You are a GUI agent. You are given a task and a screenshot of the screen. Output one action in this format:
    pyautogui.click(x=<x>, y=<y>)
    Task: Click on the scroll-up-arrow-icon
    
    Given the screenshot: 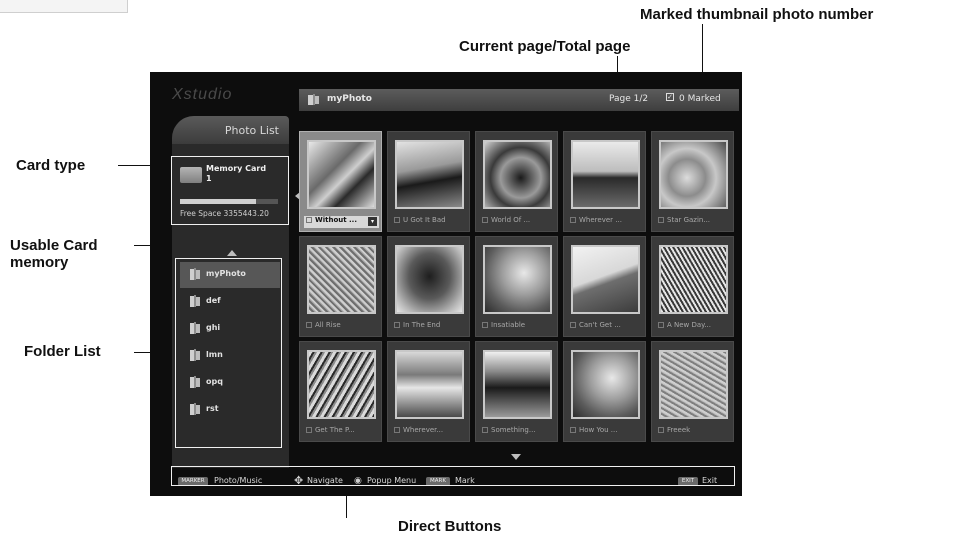 What is the action you would take?
    pyautogui.click(x=232, y=253)
    